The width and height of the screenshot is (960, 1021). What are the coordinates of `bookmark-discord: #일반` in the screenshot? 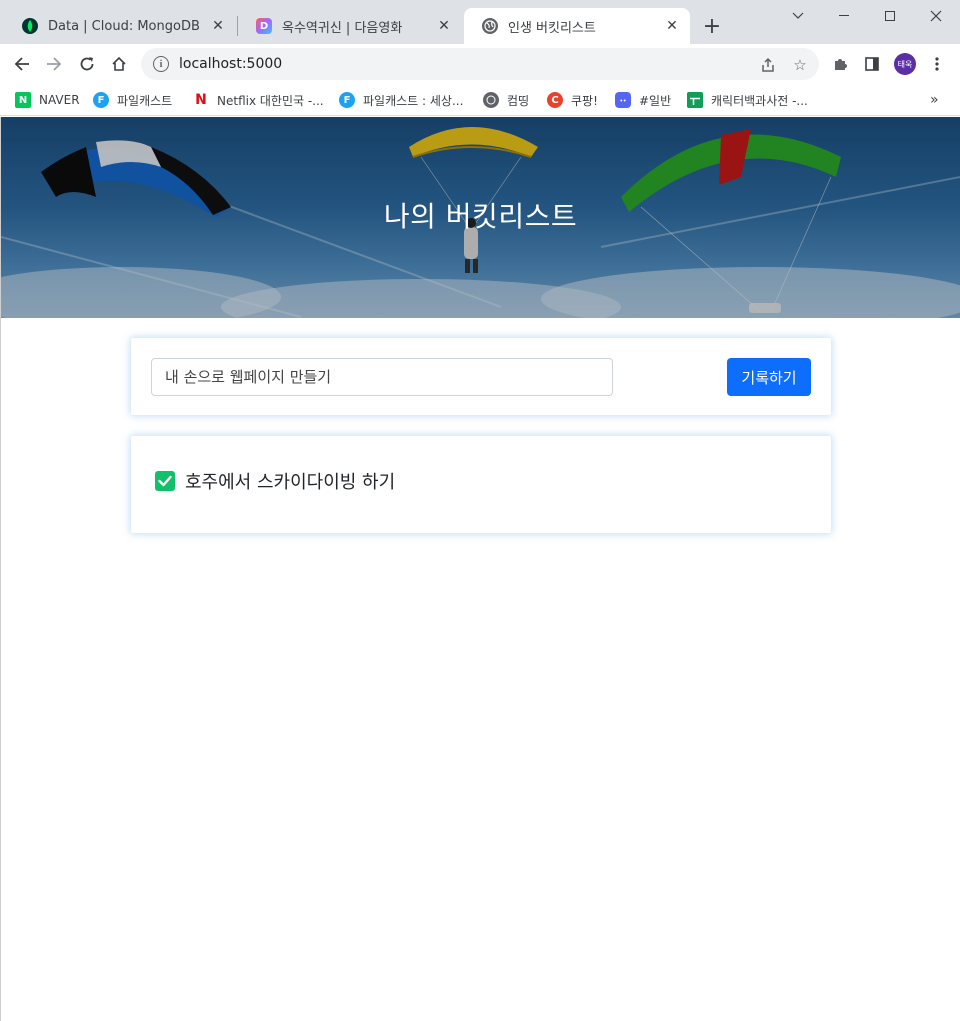 It's located at (643, 100).